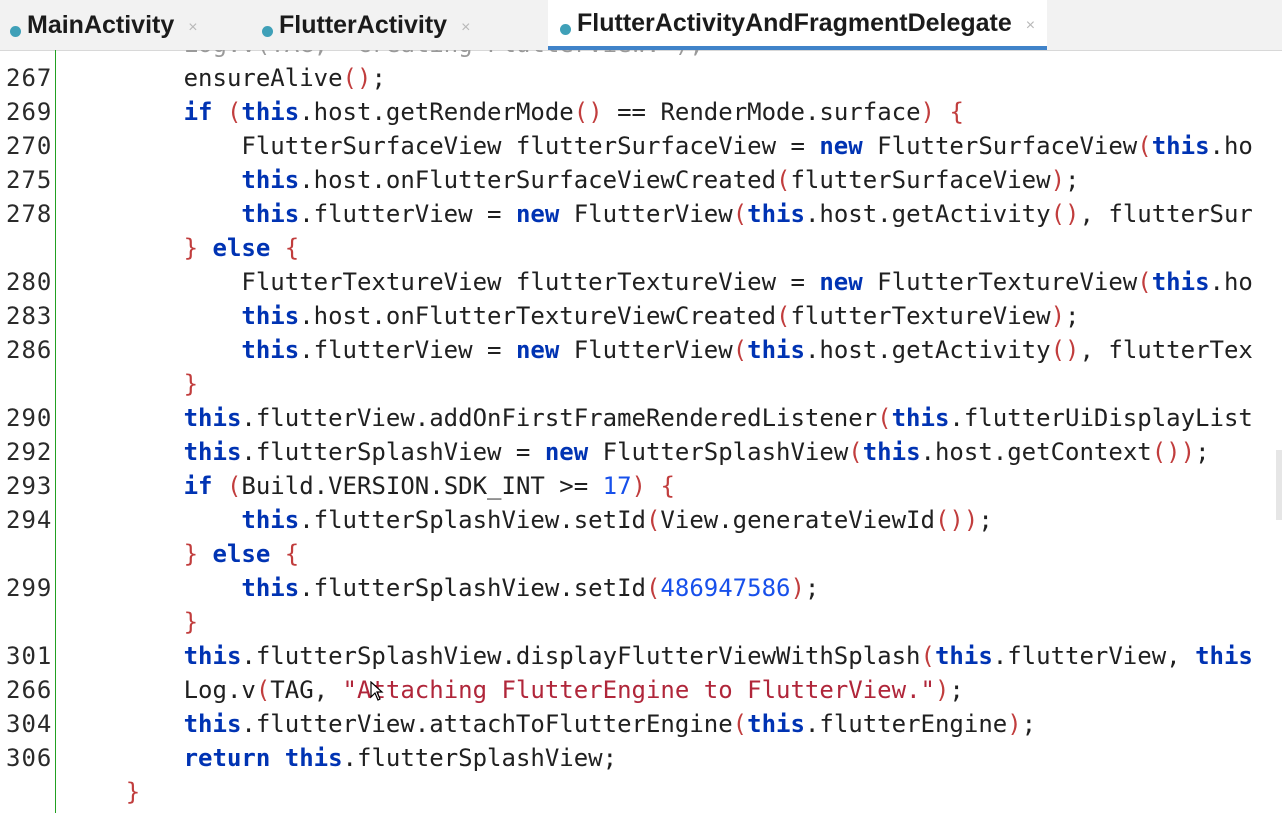 The width and height of the screenshot is (1282, 813). Describe the element at coordinates (641, 758) in the screenshot. I see `code-line: 306 return this.flutterSplashView;` at that location.